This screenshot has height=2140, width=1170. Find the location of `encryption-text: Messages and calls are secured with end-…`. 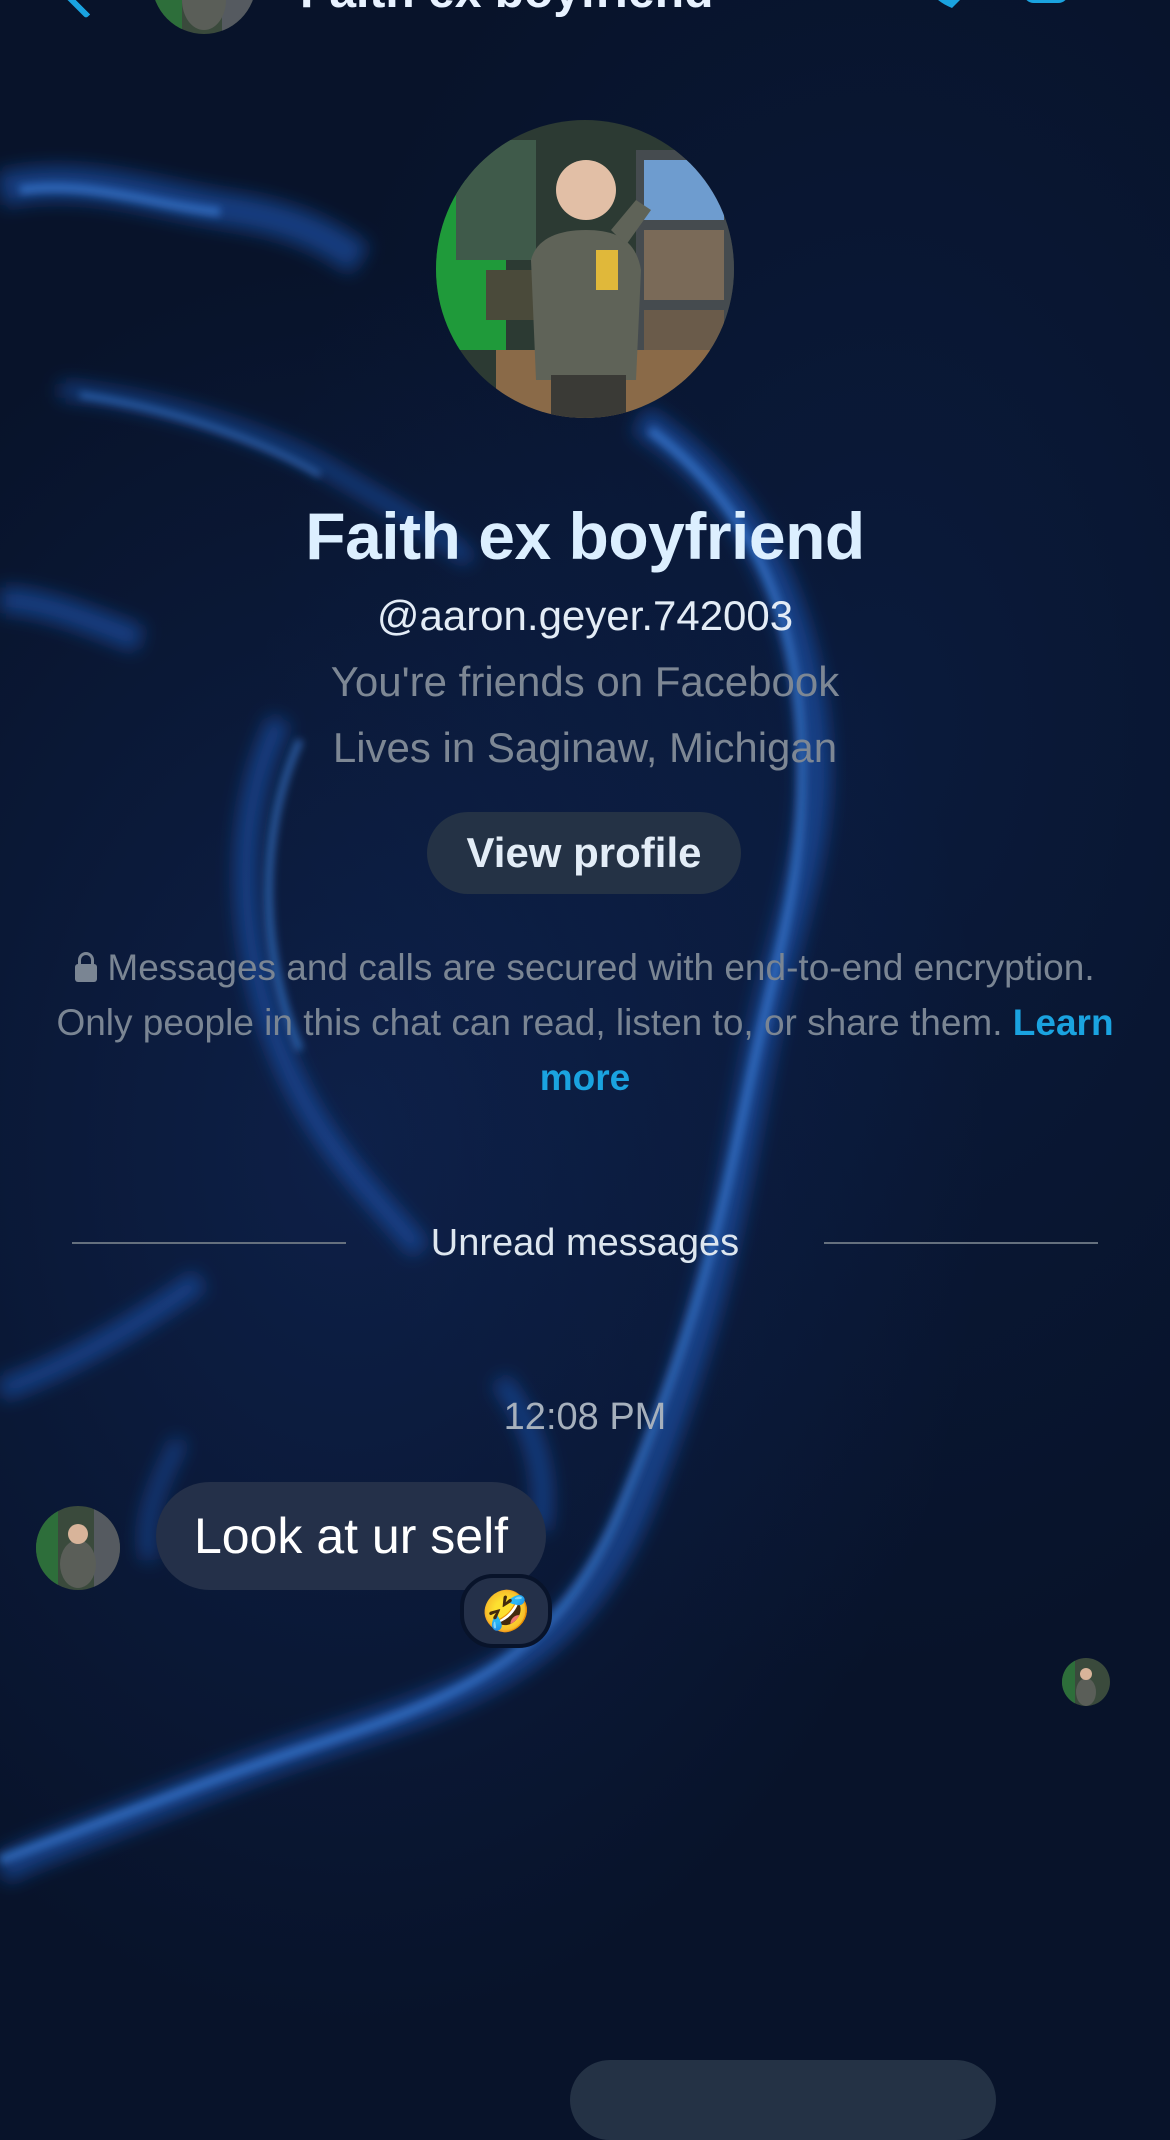

encryption-text: Messages and calls are secured with end-… is located at coordinates (575, 995).